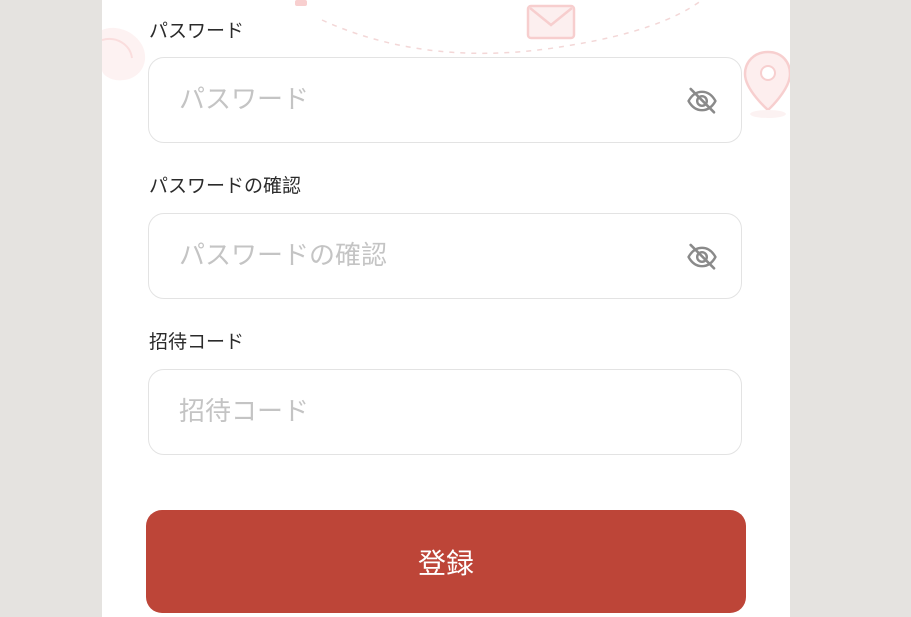  What do you see at coordinates (551, 22) in the screenshot?
I see `mail-icon` at bounding box center [551, 22].